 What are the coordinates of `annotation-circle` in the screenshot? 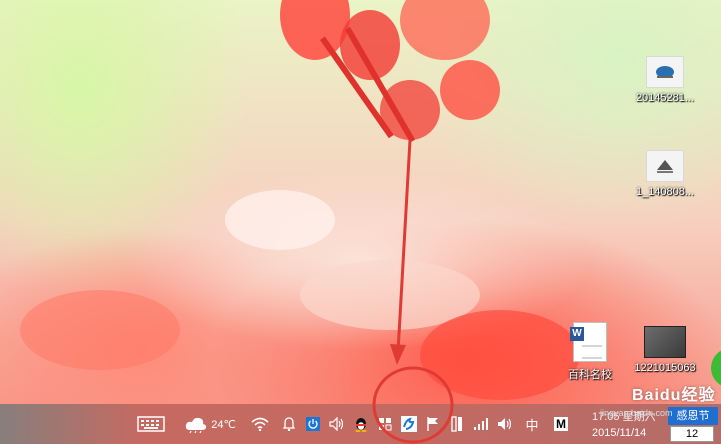 It's located at (413, 405).